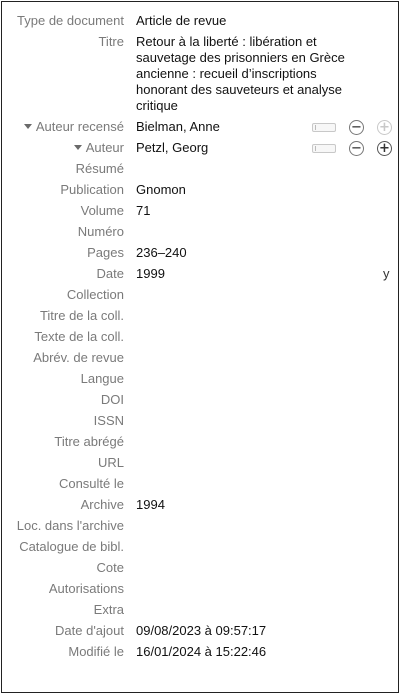 This screenshot has height=696, width=402. I want to click on creator-type-menu: Auteur recensé, so click(73, 127).